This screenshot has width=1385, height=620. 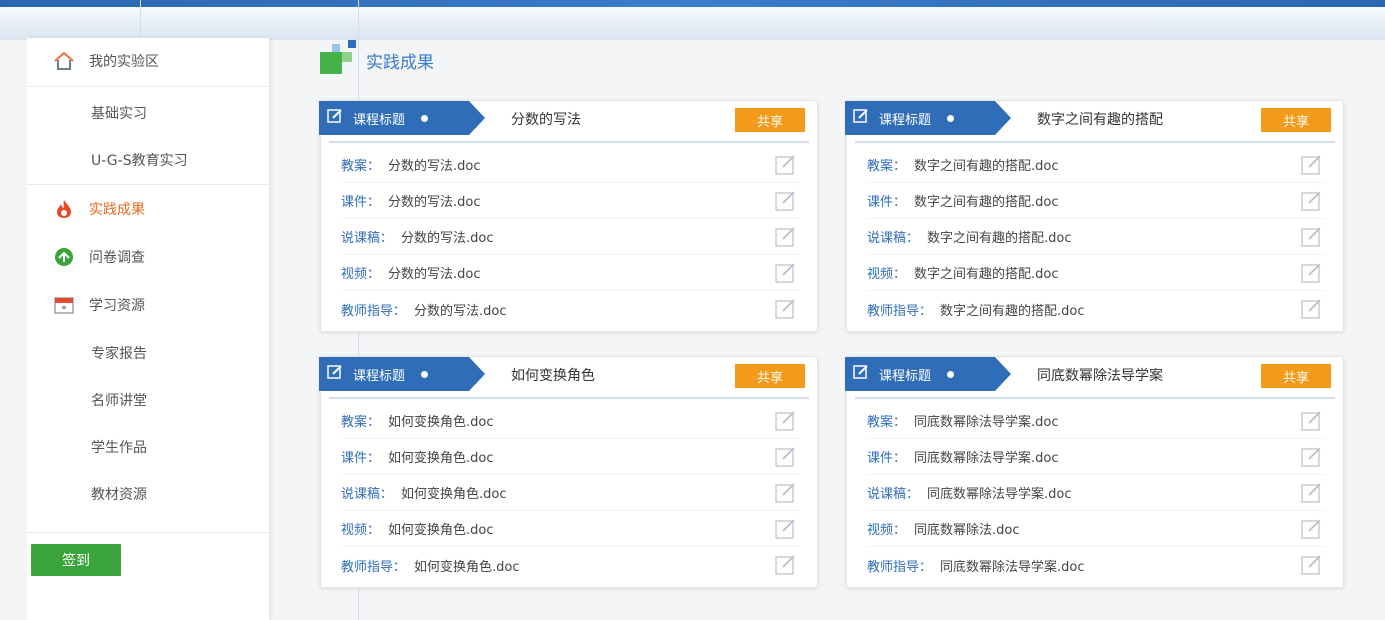 What do you see at coordinates (553, 376) in the screenshot?
I see `course-title: 如何变换角色` at bounding box center [553, 376].